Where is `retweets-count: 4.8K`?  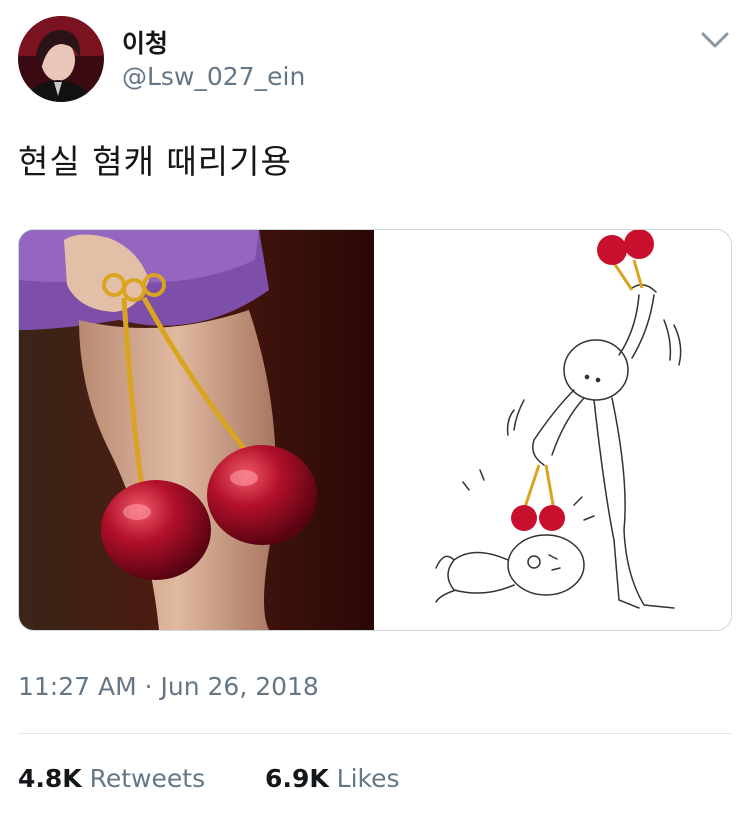 retweets-count: 4.8K is located at coordinates (50, 778).